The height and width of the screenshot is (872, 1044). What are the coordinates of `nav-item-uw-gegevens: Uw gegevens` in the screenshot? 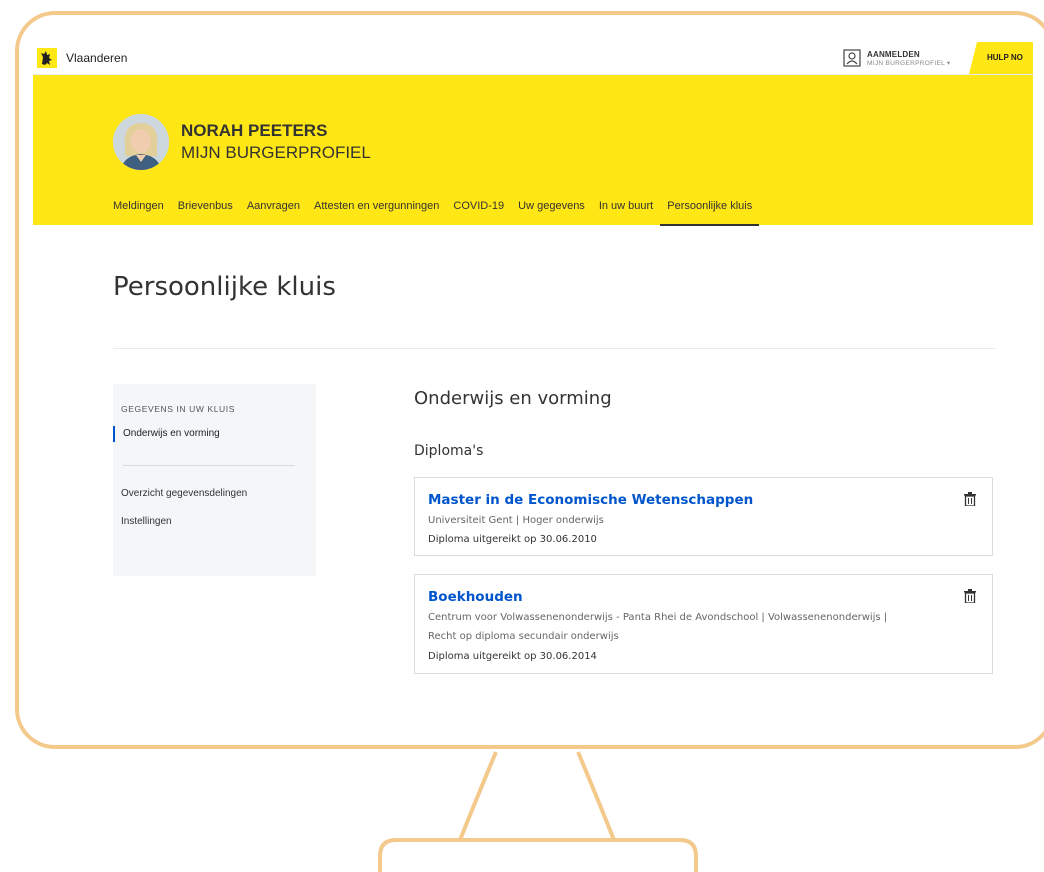 It's located at (551, 212).